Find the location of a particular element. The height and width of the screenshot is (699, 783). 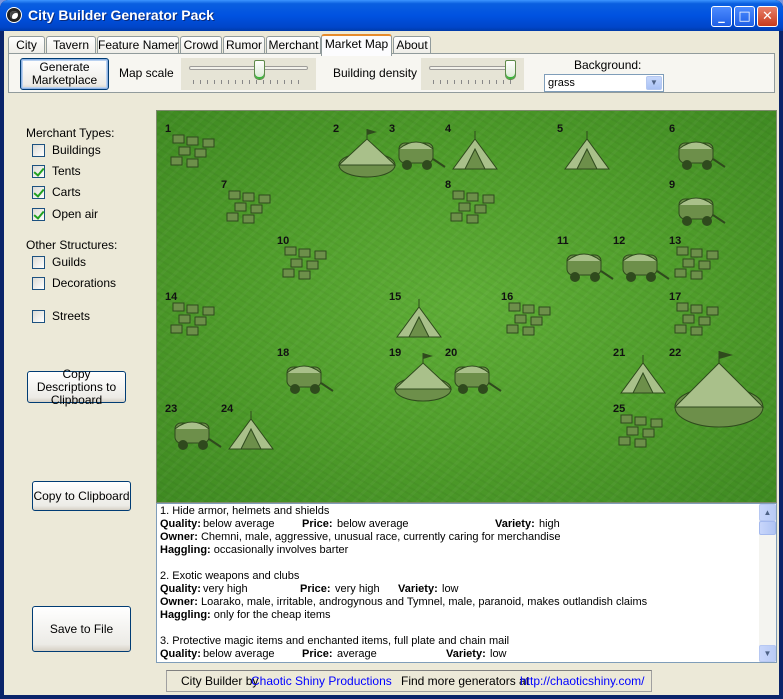

background-select: grass ▼ is located at coordinates (604, 83).